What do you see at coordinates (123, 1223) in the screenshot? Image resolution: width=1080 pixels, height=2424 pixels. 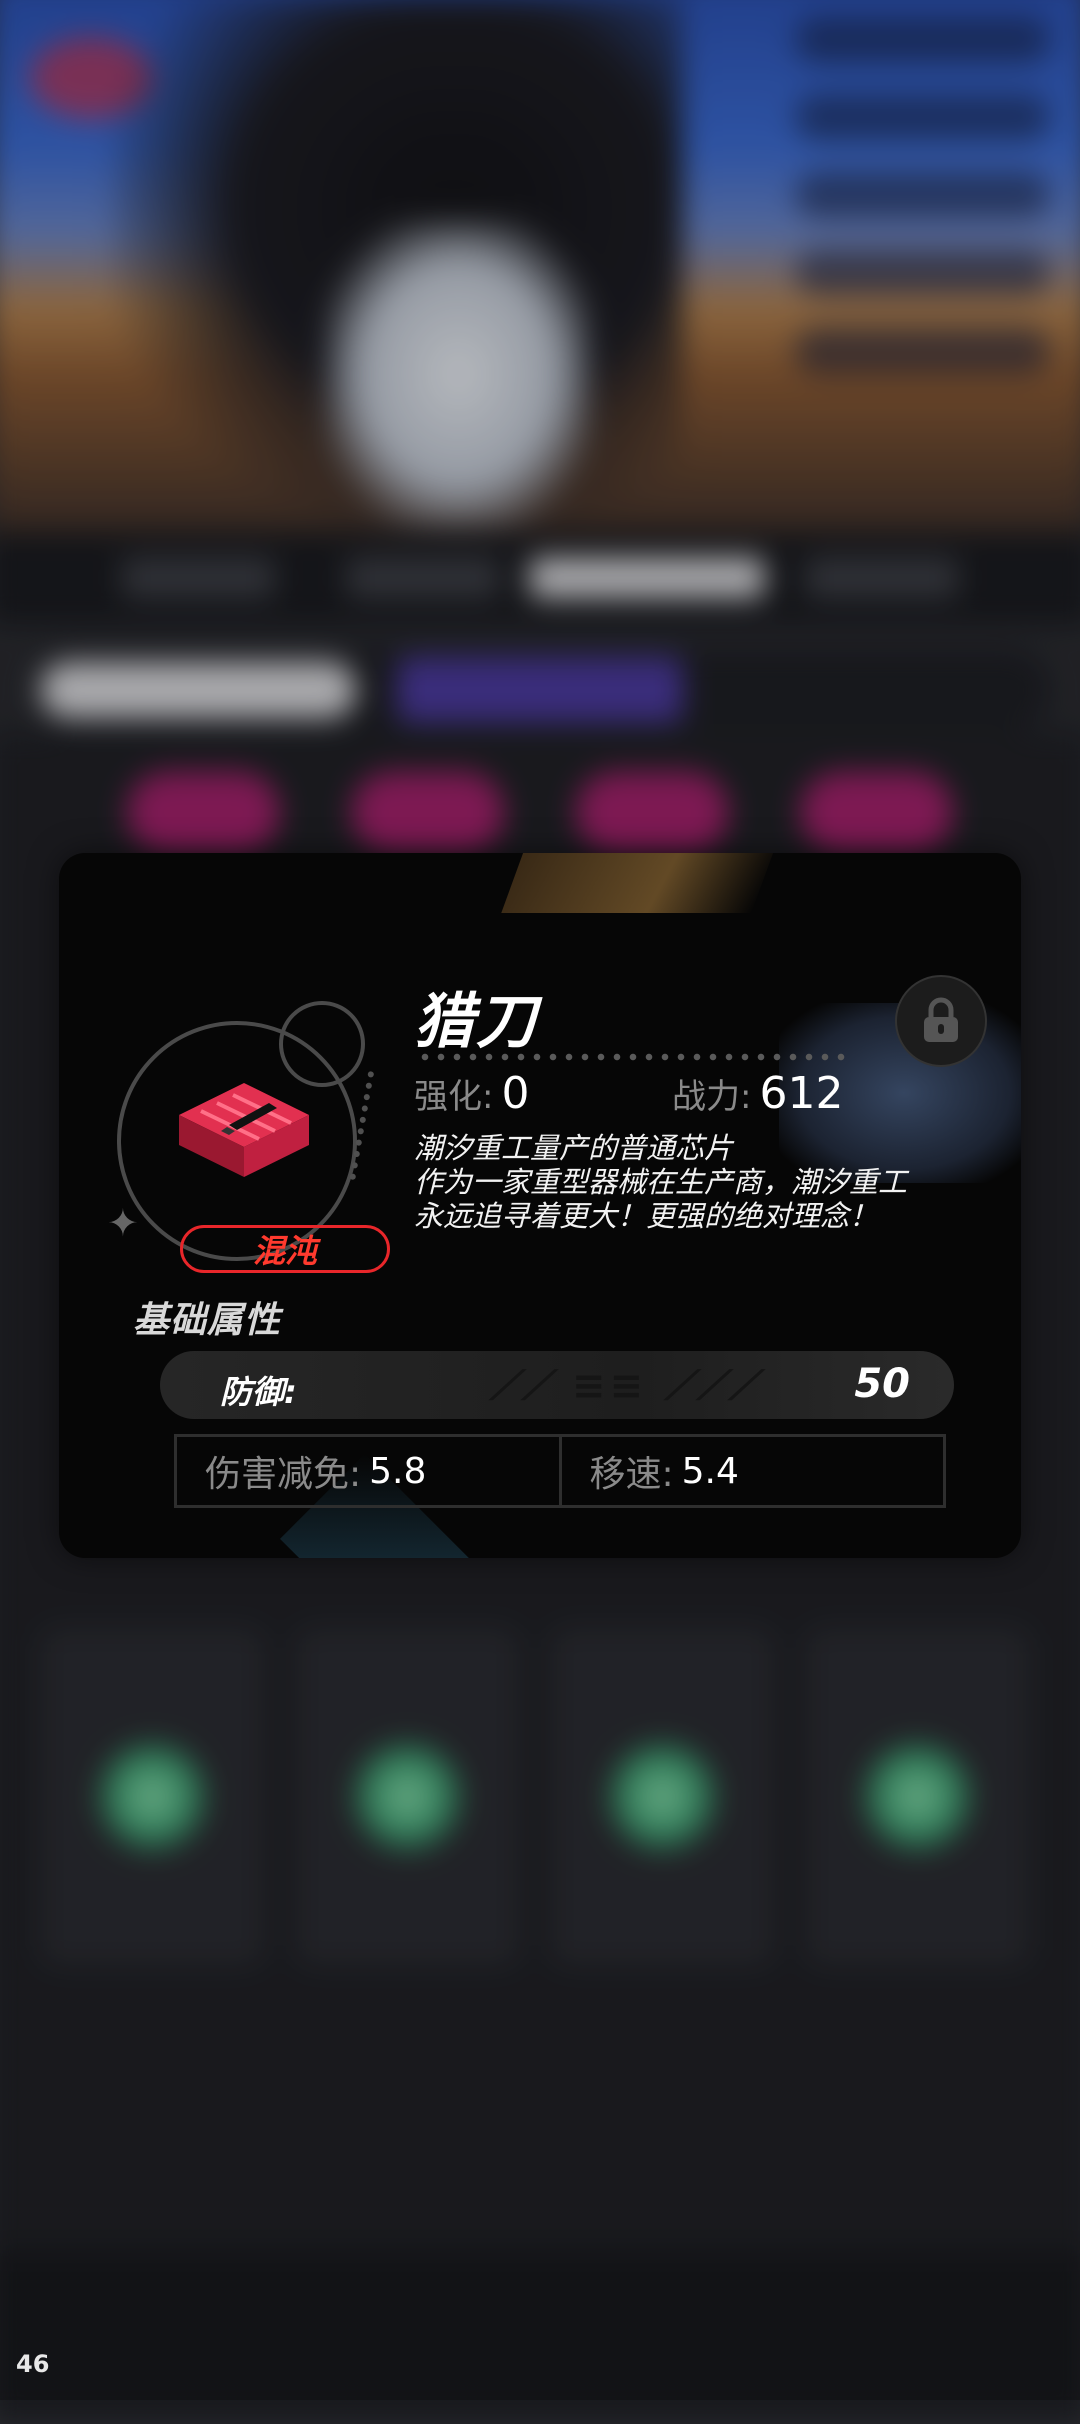 I see `sparkle-icon: ✦` at bounding box center [123, 1223].